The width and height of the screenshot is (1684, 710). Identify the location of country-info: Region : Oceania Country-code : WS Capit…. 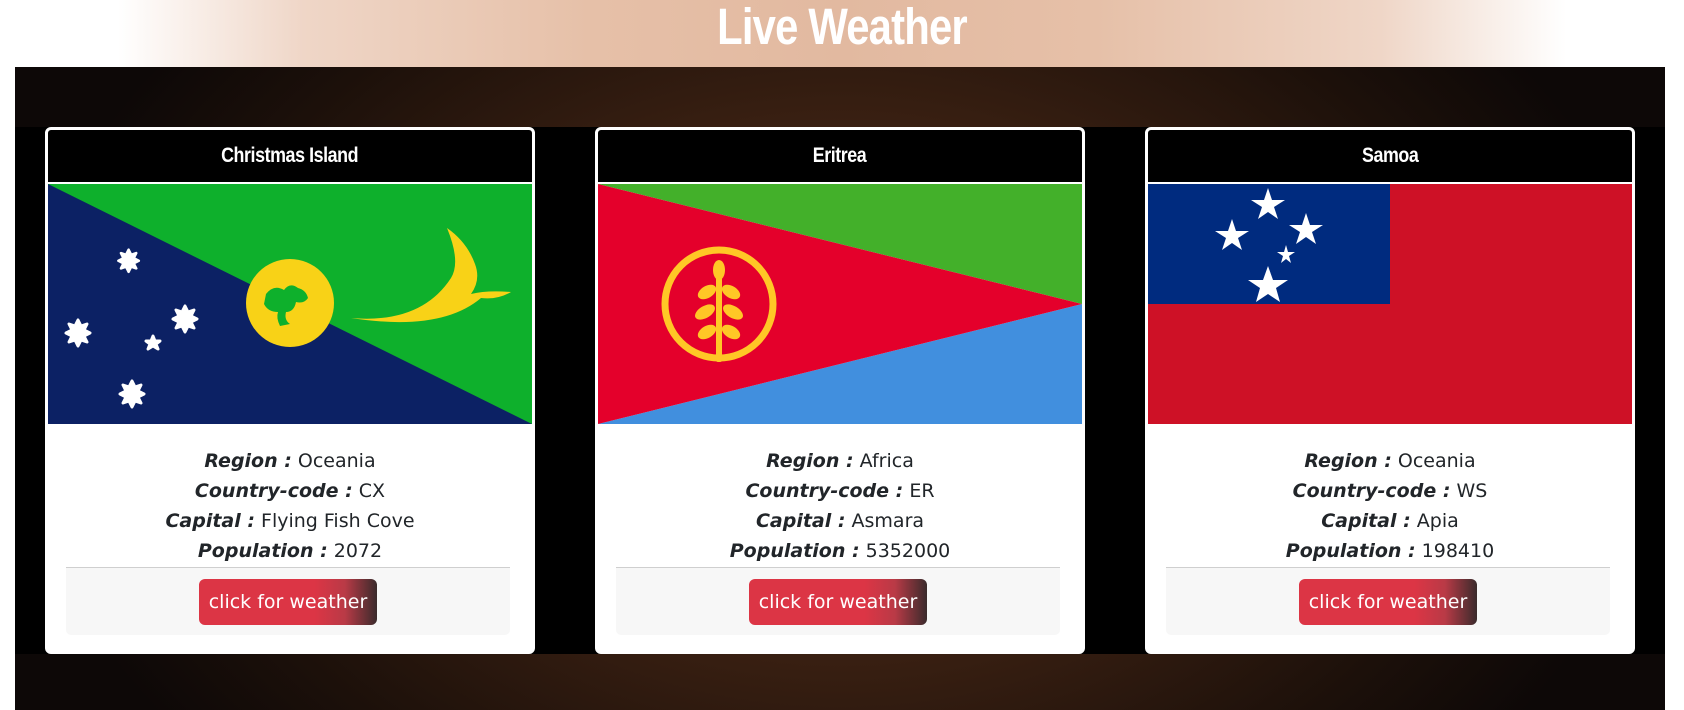
(1390, 506).